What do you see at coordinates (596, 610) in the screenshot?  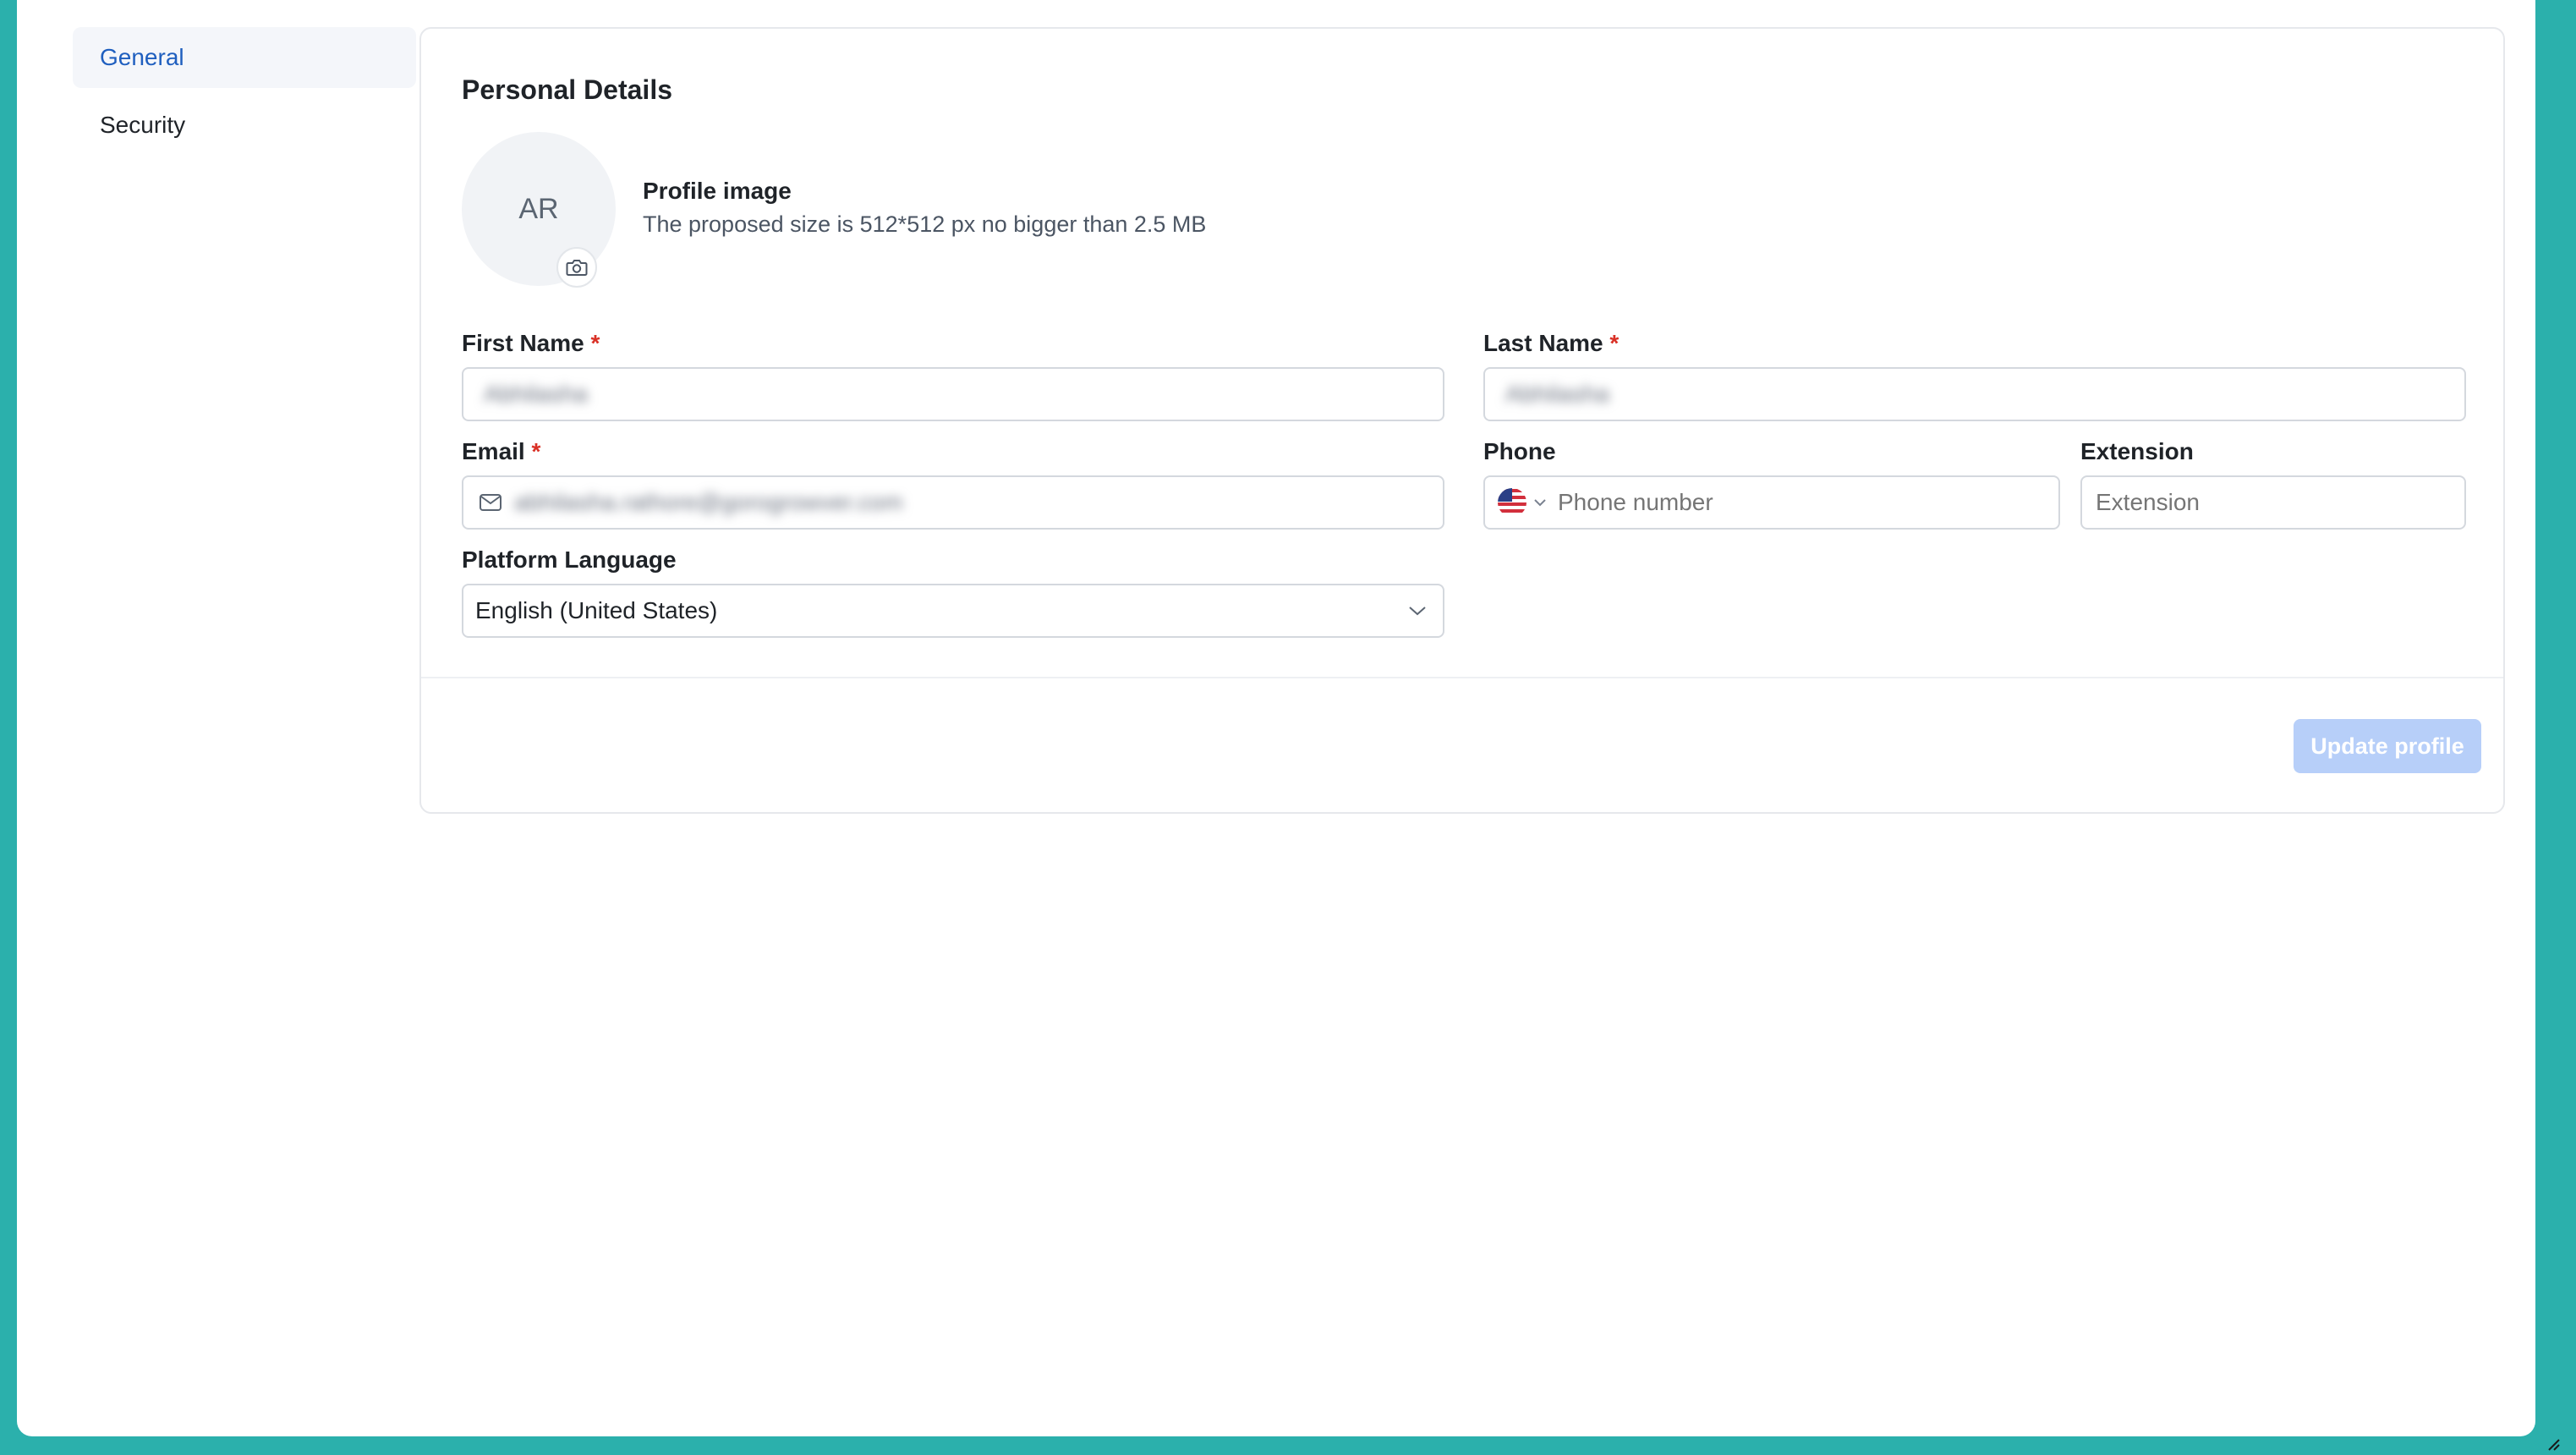 I see `platform-language-value: English (United States)` at bounding box center [596, 610].